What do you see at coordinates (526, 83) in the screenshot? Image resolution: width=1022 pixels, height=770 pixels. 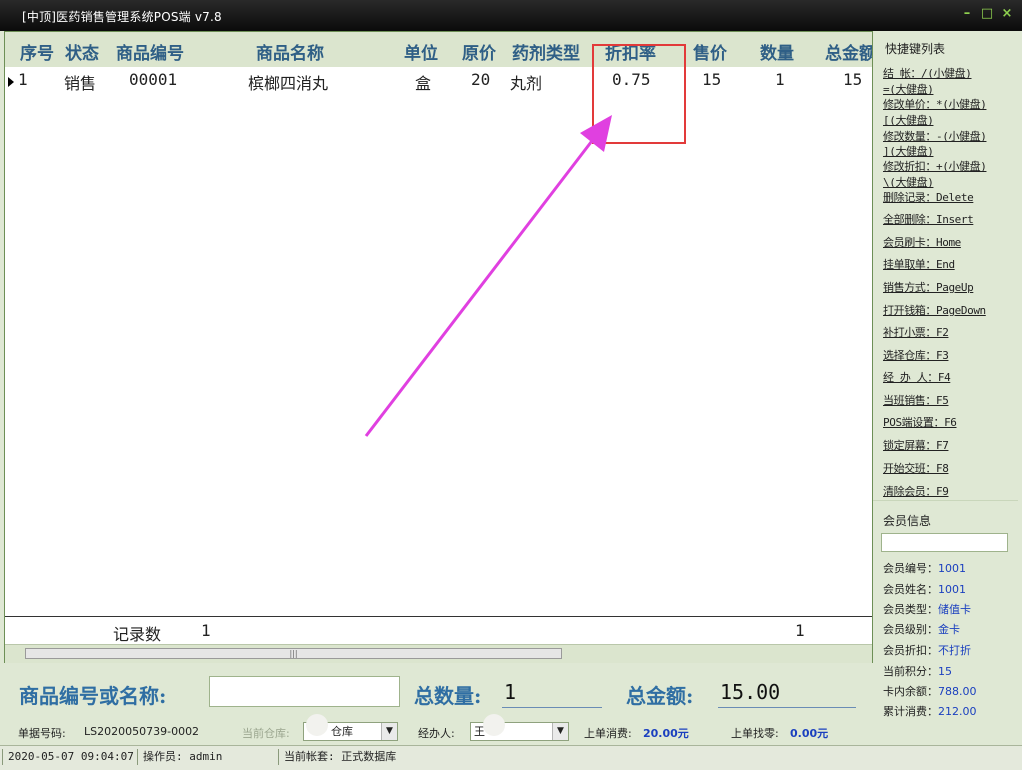 I see `cell-type: 丸剂` at bounding box center [526, 83].